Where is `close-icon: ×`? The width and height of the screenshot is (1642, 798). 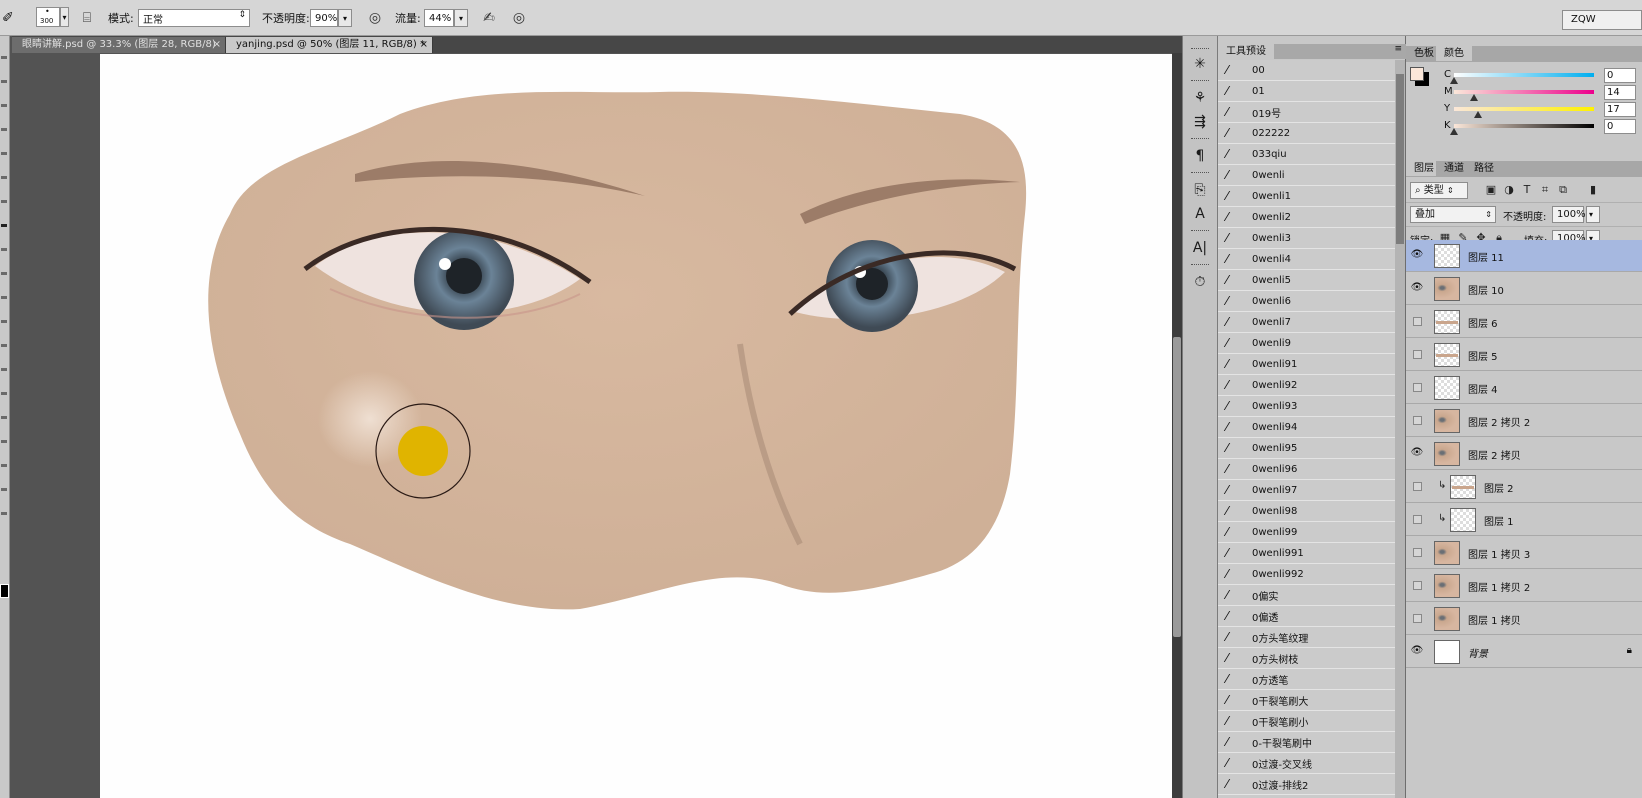
close-icon: × is located at coordinates (424, 44).